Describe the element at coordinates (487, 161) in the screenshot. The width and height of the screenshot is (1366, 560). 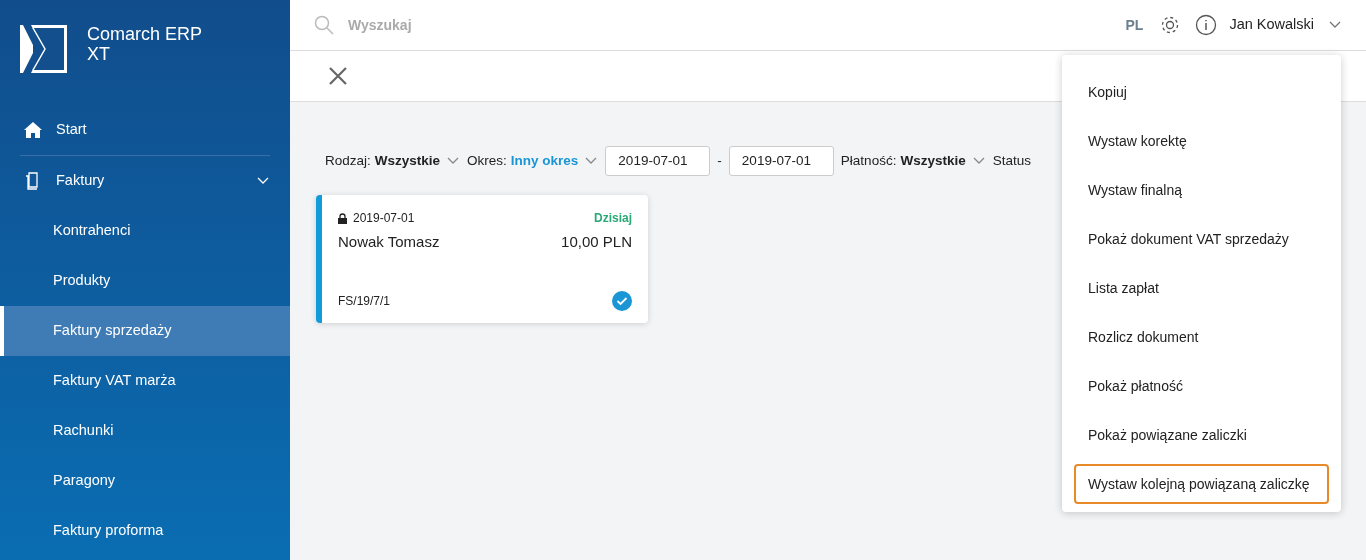
I see `filter-label: Okres:` at that location.